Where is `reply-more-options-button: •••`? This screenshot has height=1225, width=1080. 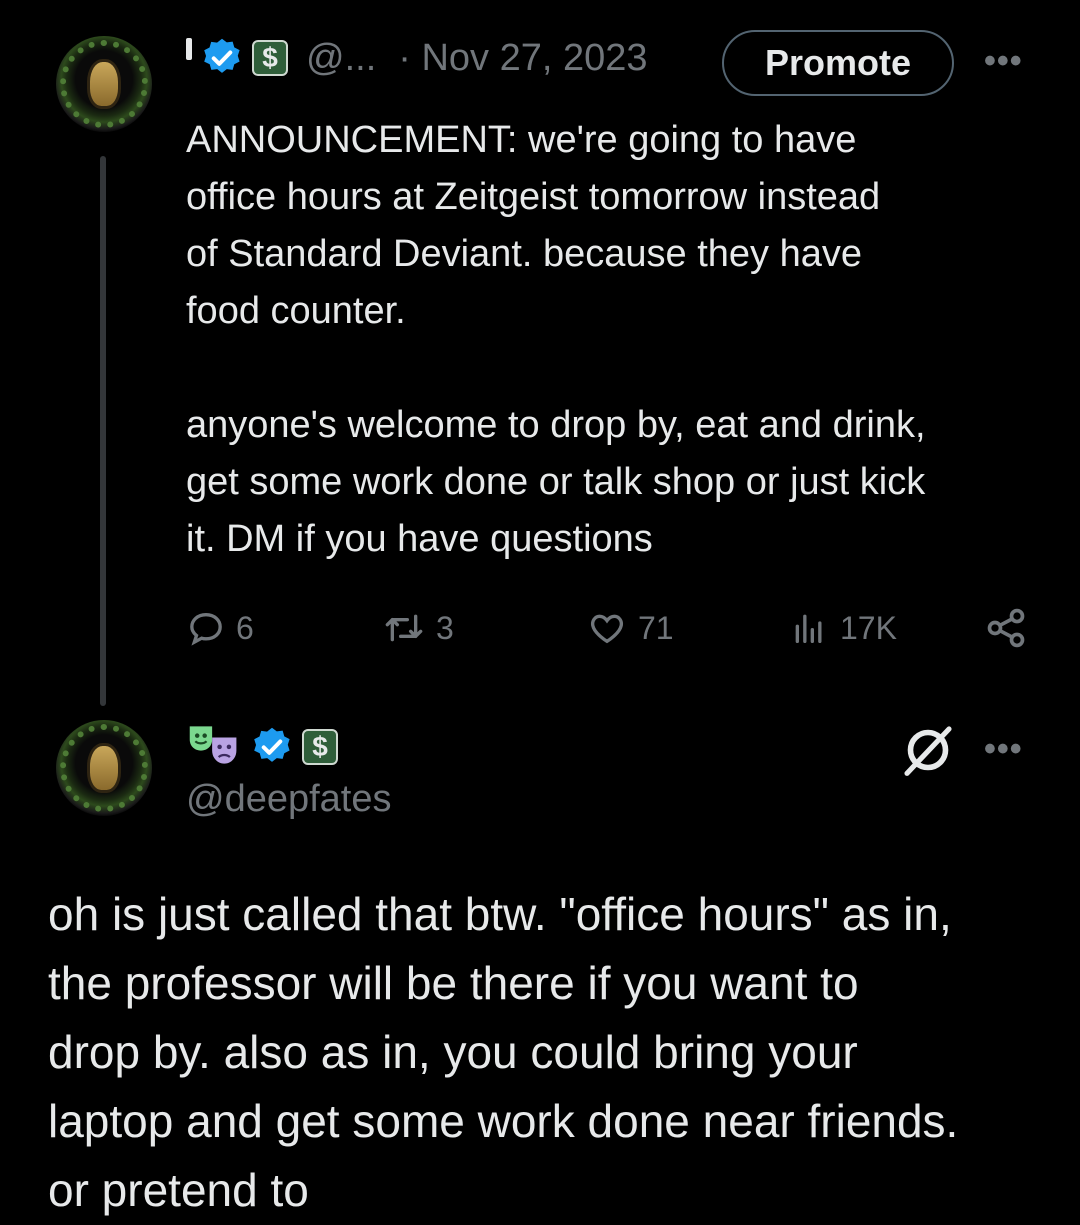 reply-more-options-button: ••• is located at coordinates (1003, 749).